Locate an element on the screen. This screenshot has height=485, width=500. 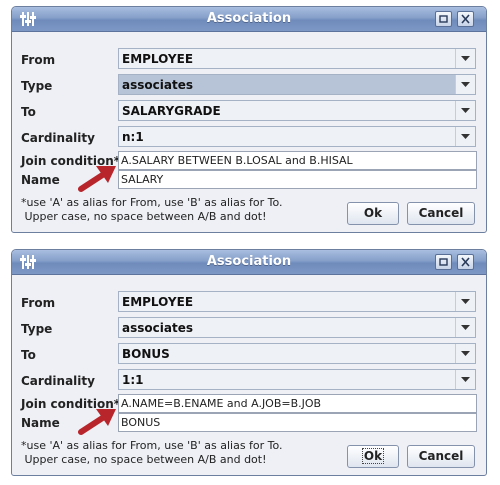
to-value: SALARYGRADE is located at coordinates (171, 111).